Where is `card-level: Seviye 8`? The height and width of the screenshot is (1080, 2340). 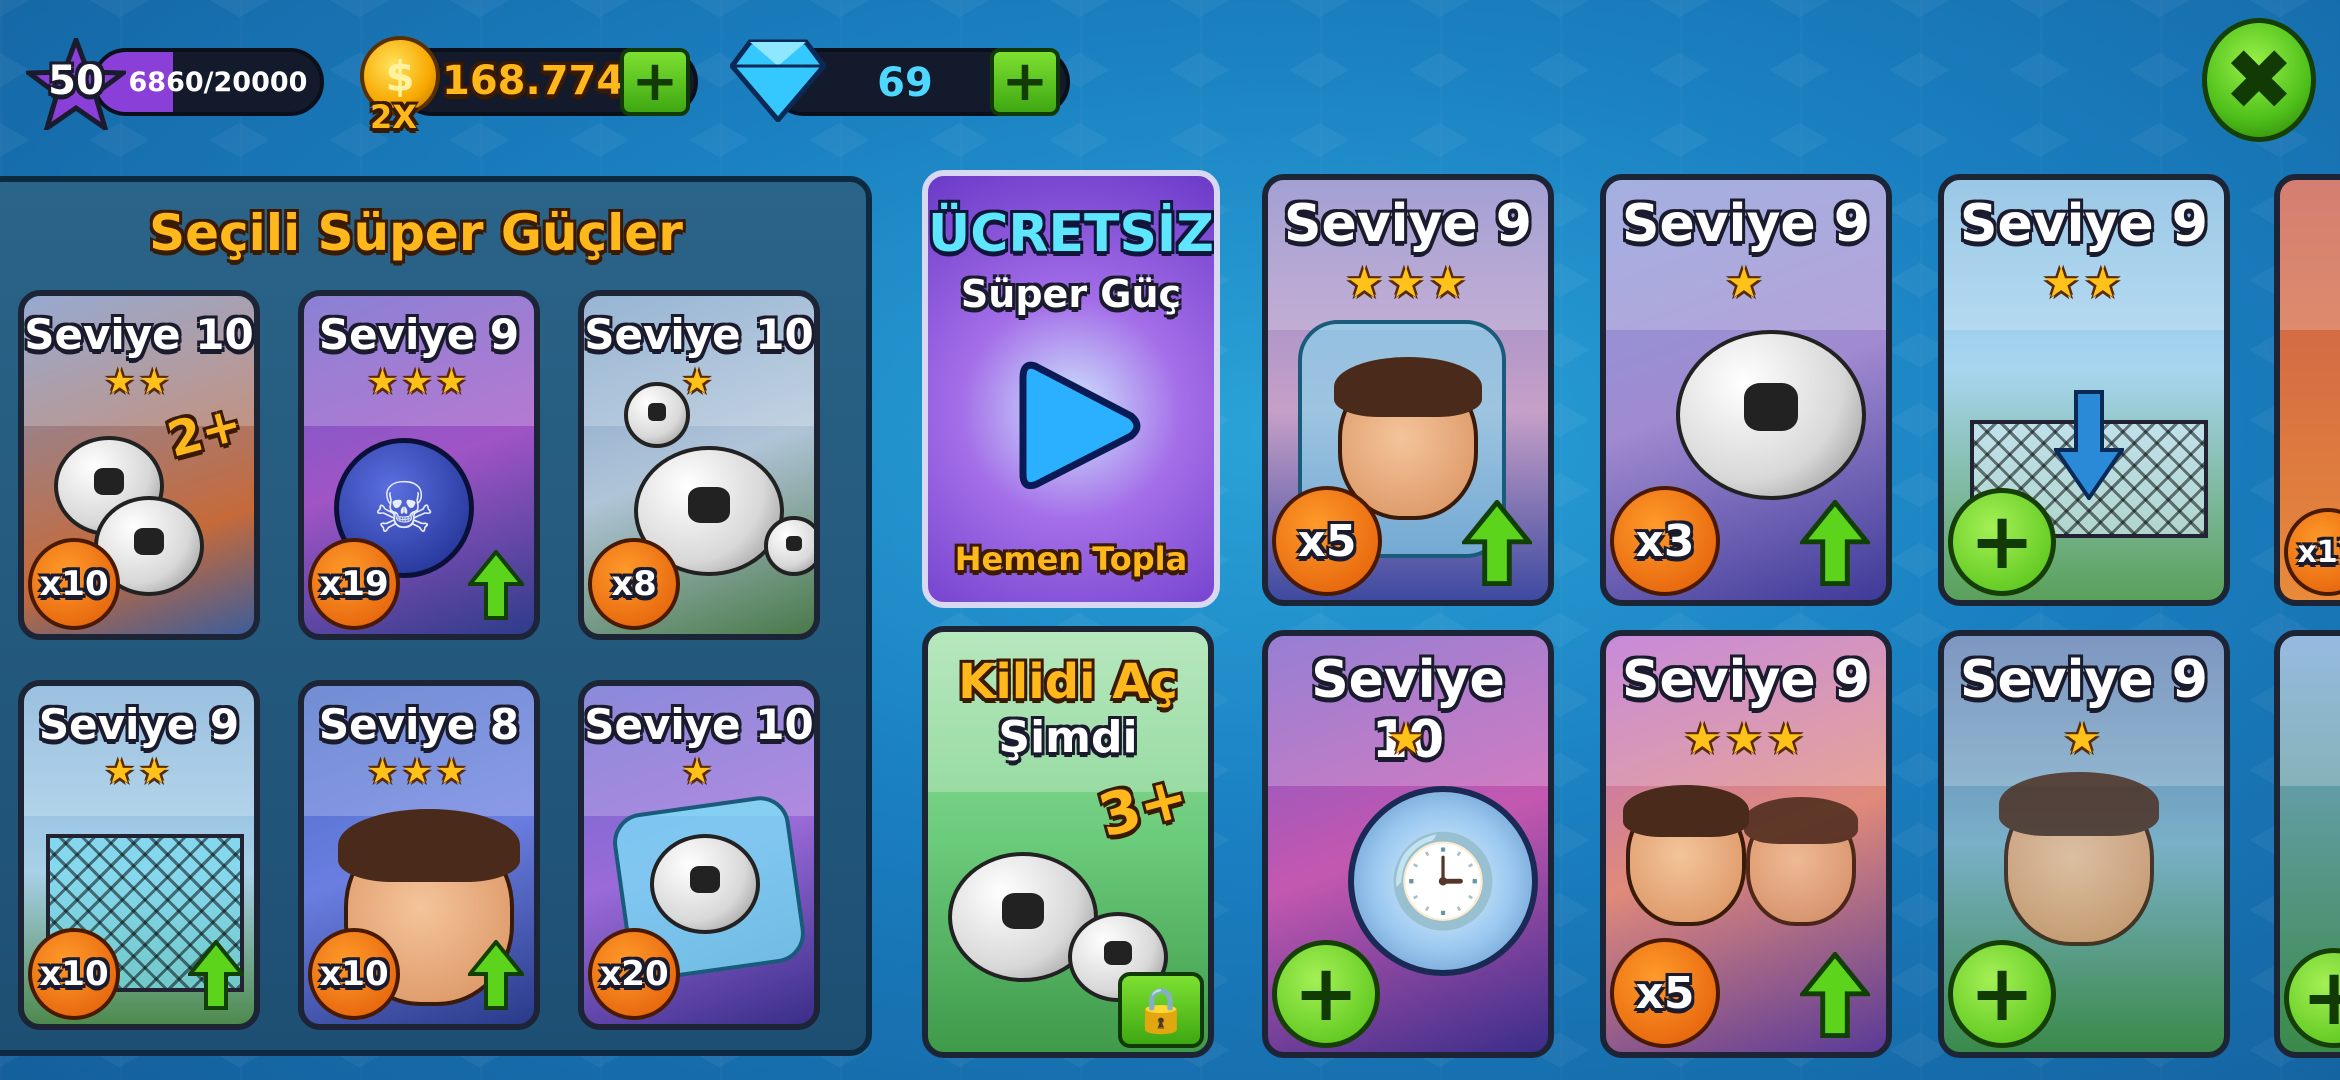
card-level: Seviye 8 is located at coordinates (419, 724).